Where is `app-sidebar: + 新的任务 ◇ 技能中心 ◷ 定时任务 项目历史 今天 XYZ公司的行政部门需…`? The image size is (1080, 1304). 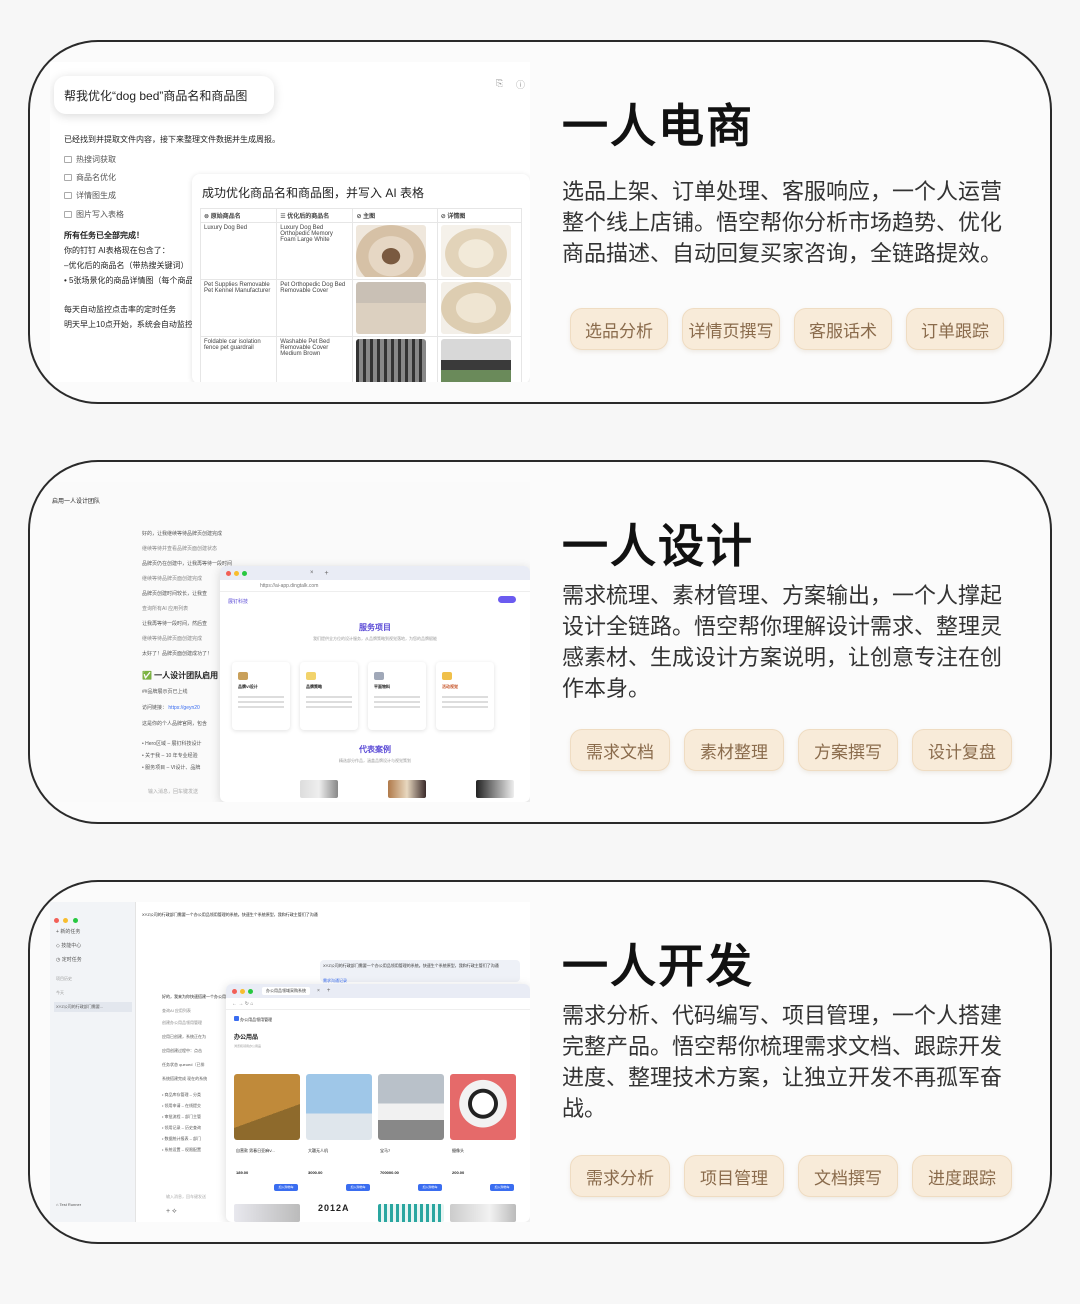
app-sidebar: + 新的任务 ◇ 技能中心 ◷ 定时任务 项目历史 今天 XYZ公司的行政部门需… is located at coordinates (93, 1062).